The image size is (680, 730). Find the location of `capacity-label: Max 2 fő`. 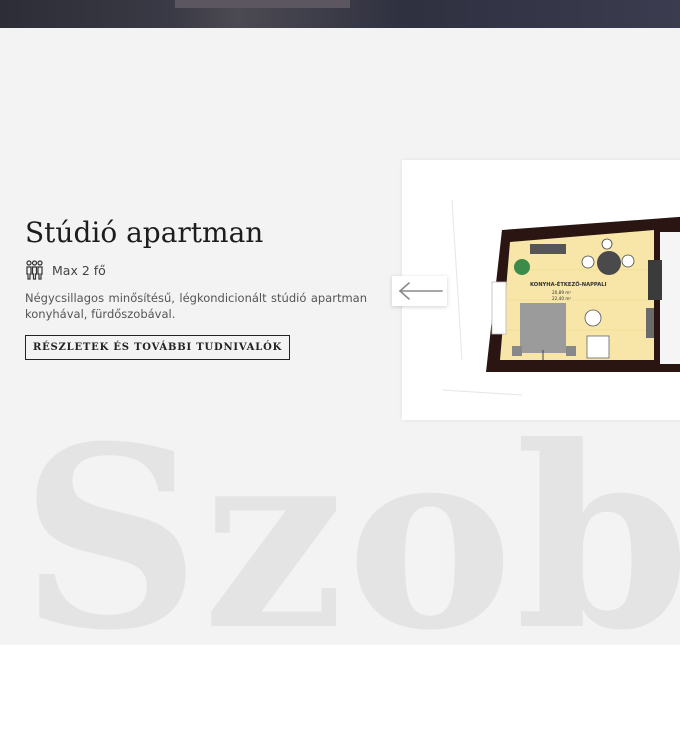

capacity-label: Max 2 fő is located at coordinates (79, 270).